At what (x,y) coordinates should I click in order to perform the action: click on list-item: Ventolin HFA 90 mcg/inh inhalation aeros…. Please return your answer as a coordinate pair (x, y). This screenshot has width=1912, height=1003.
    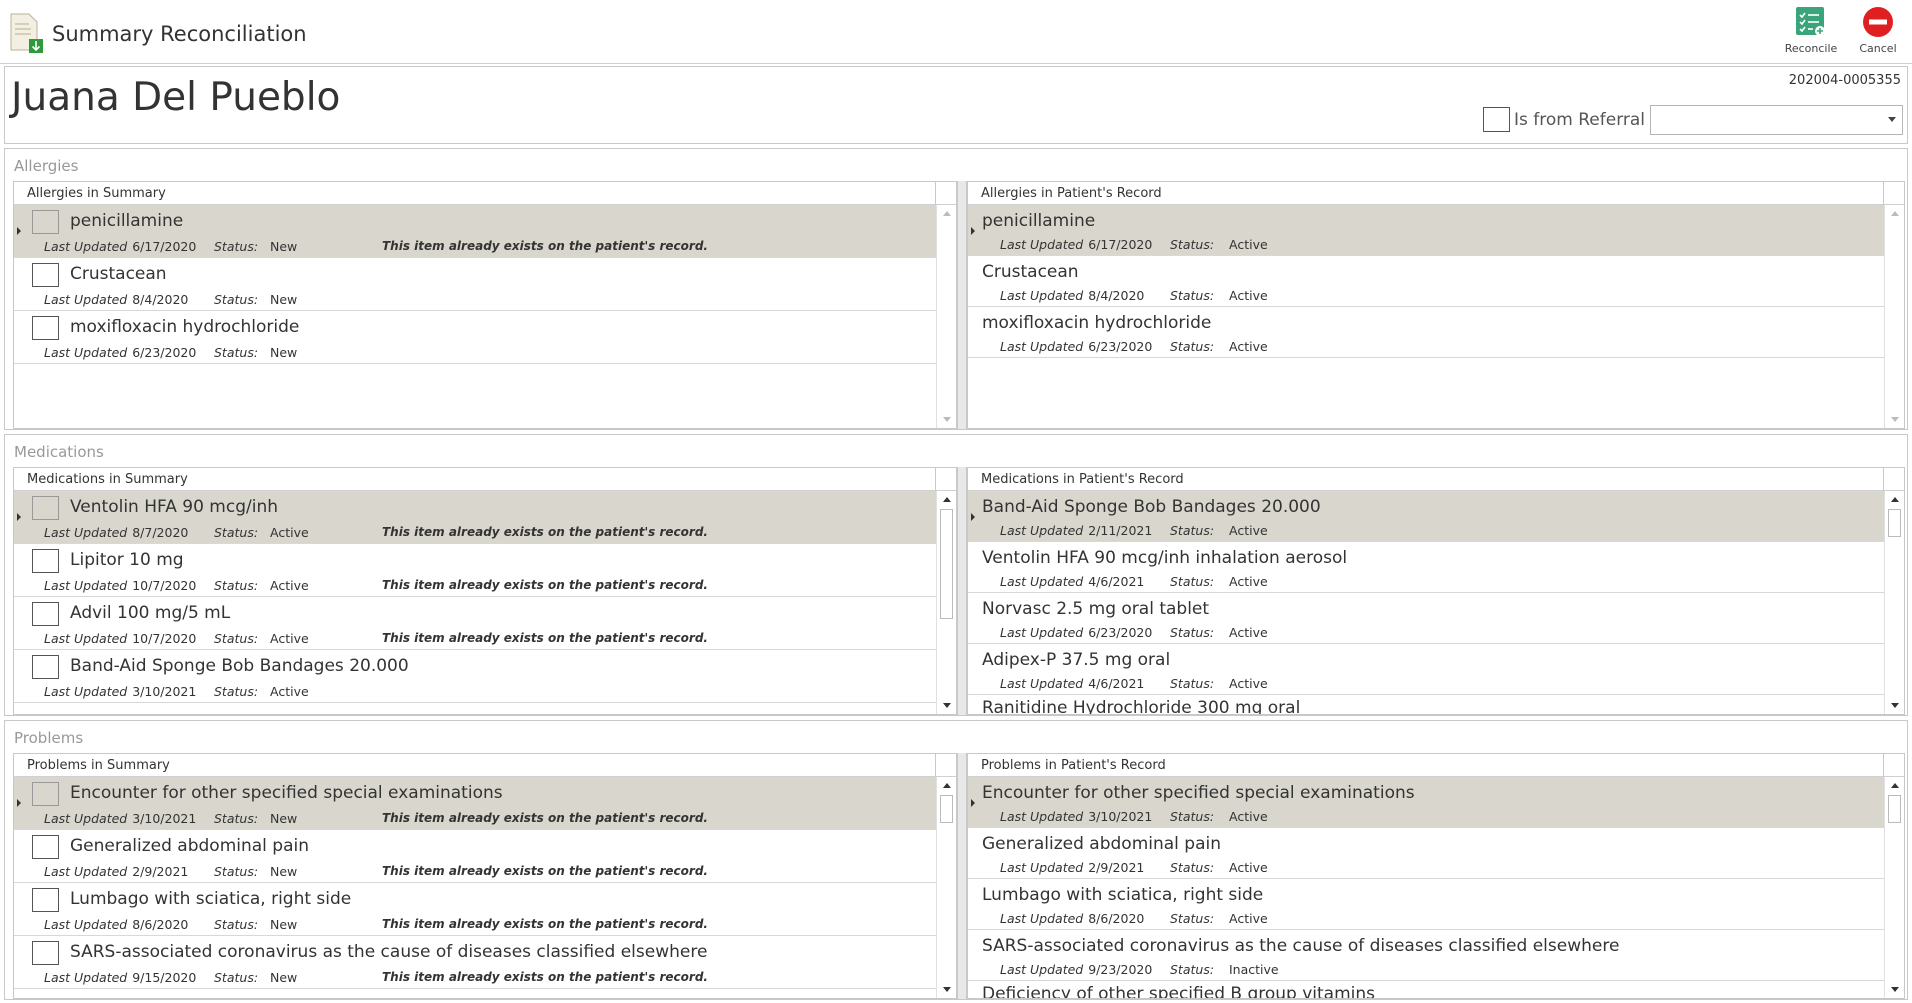
    Looking at the image, I should click on (1426, 567).